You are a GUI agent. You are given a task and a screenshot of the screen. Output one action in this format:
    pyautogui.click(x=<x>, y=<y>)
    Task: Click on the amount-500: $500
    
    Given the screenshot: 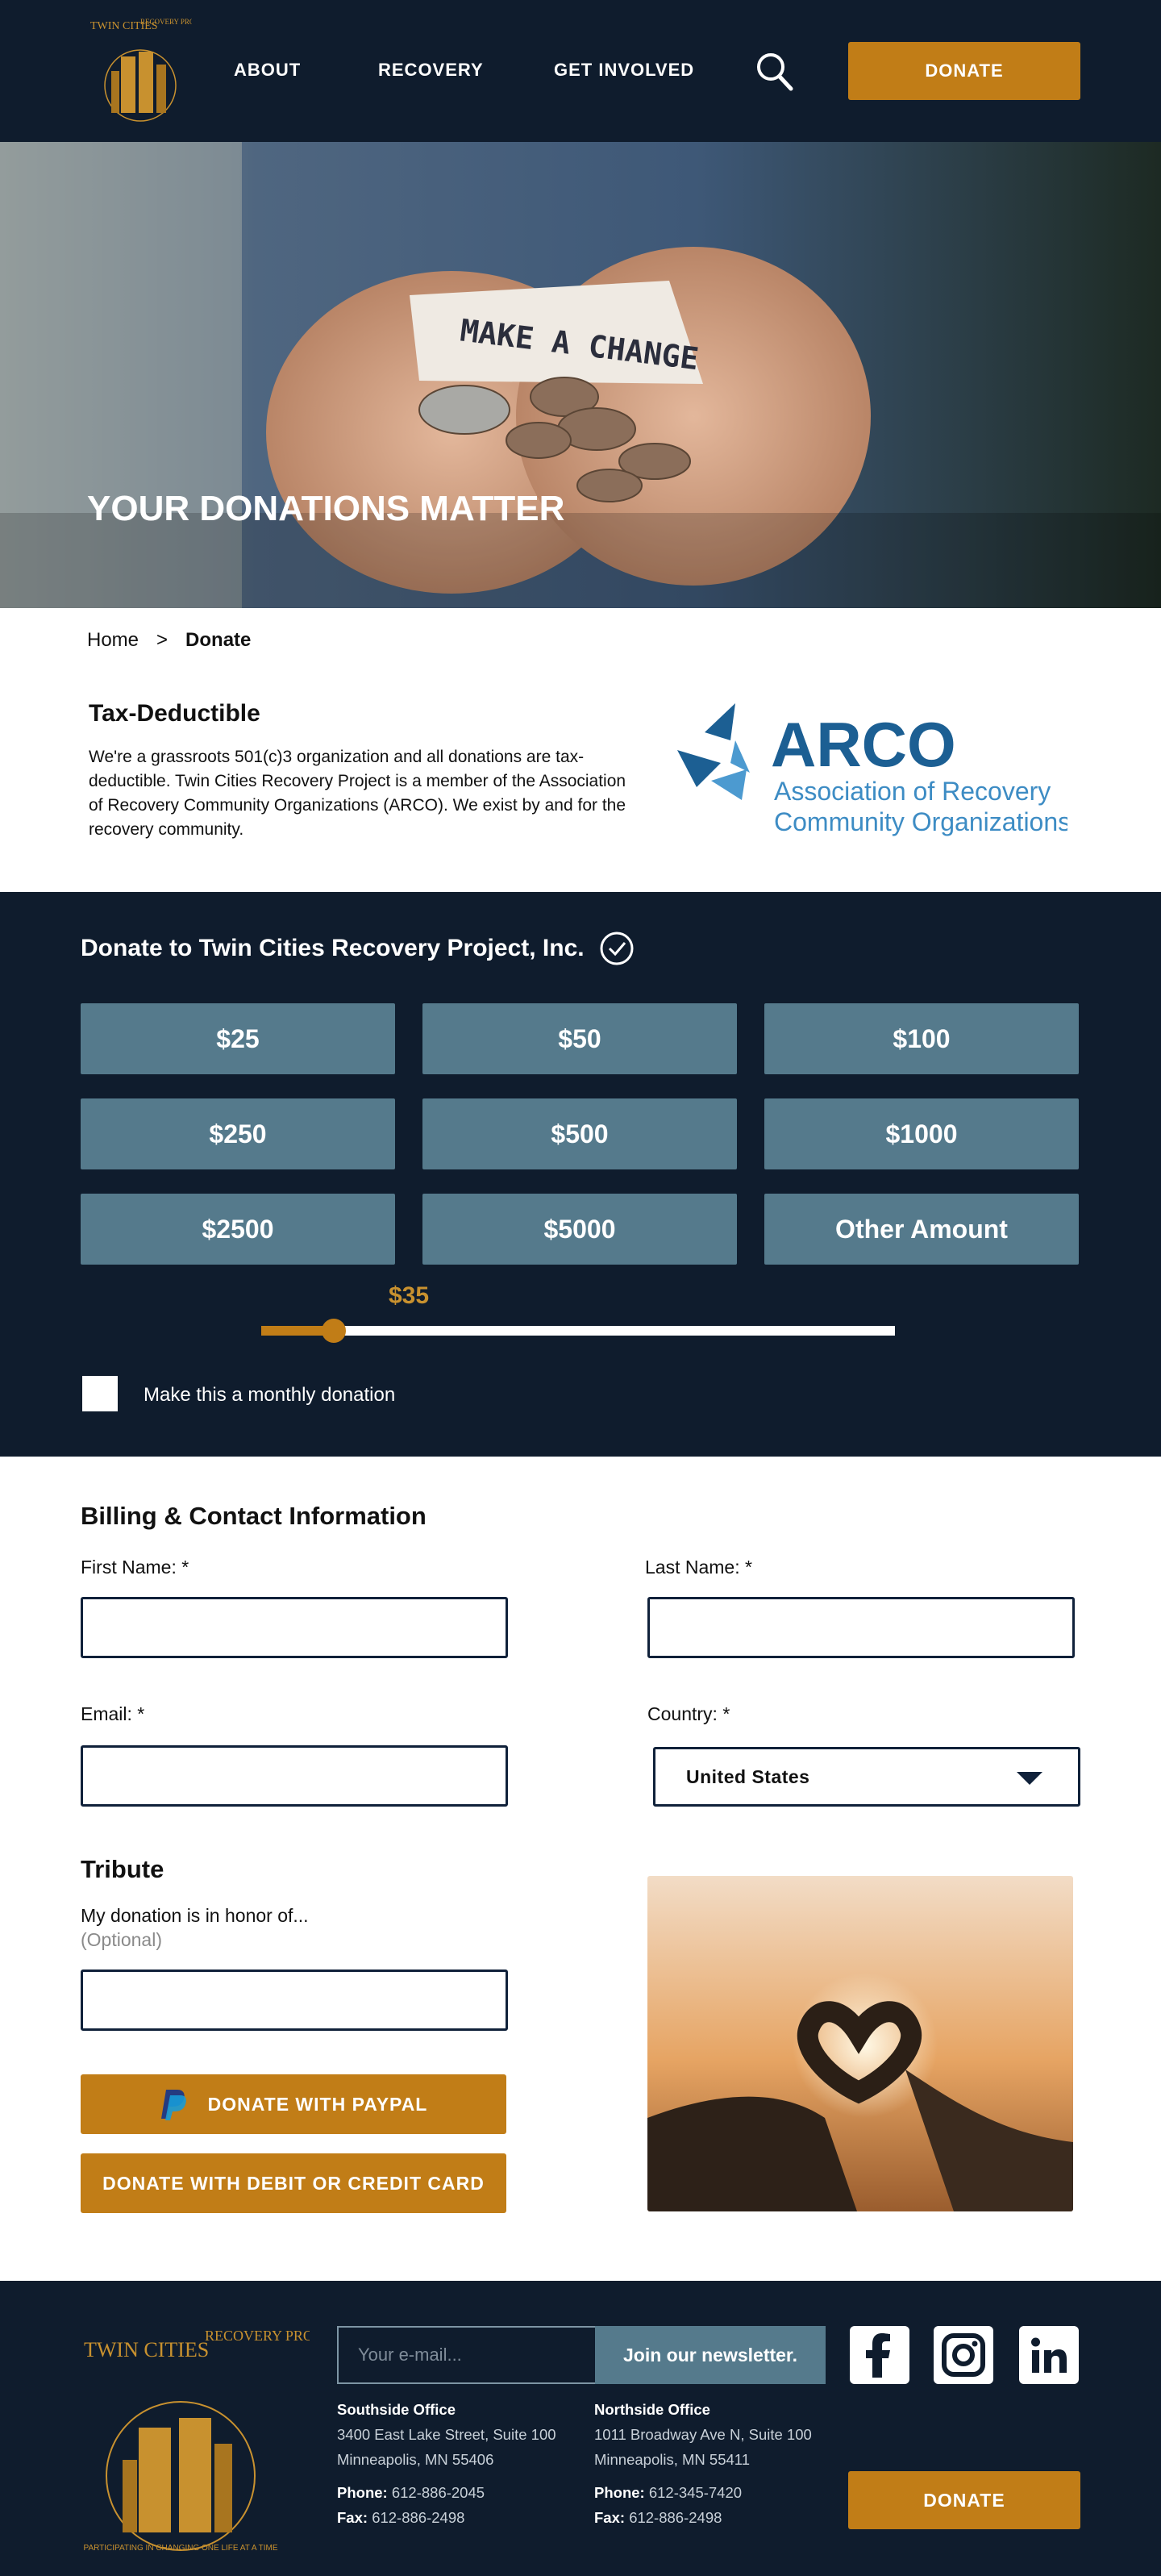 What is the action you would take?
    pyautogui.click(x=579, y=1133)
    